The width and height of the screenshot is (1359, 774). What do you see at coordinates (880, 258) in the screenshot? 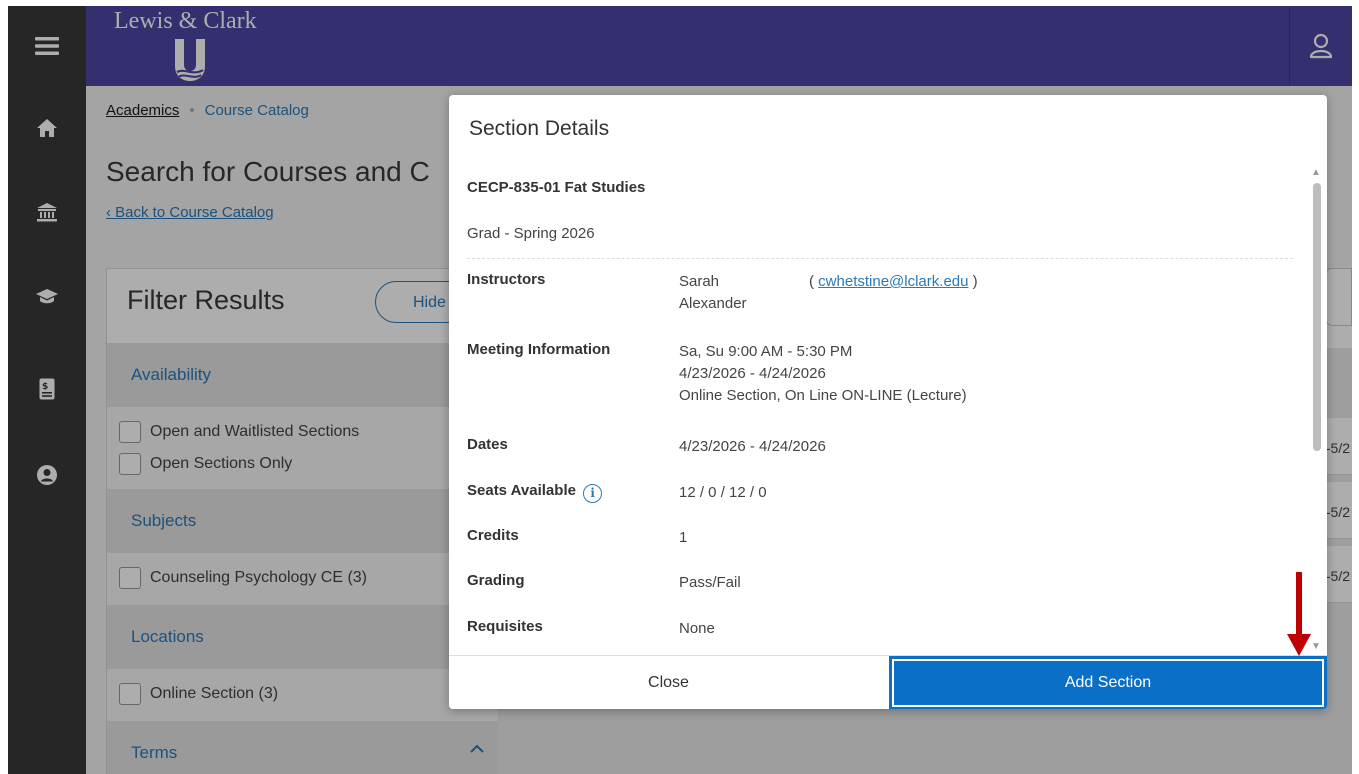
I see `divider` at bounding box center [880, 258].